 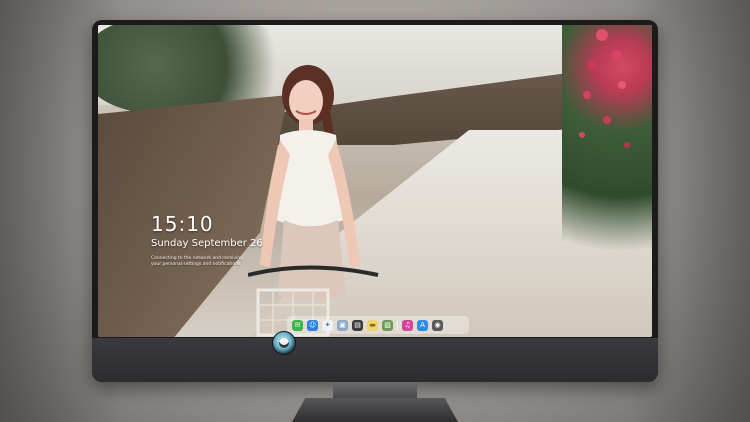 I want to click on wallpaper-girl-on-bicycle, so click(x=313, y=201).